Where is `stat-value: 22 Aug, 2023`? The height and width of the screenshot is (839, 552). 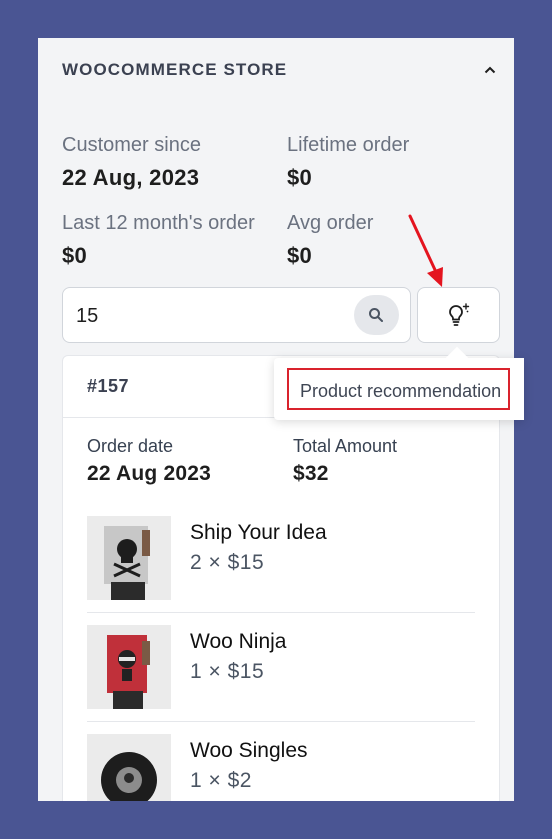 stat-value: 22 Aug, 2023 is located at coordinates (131, 177).